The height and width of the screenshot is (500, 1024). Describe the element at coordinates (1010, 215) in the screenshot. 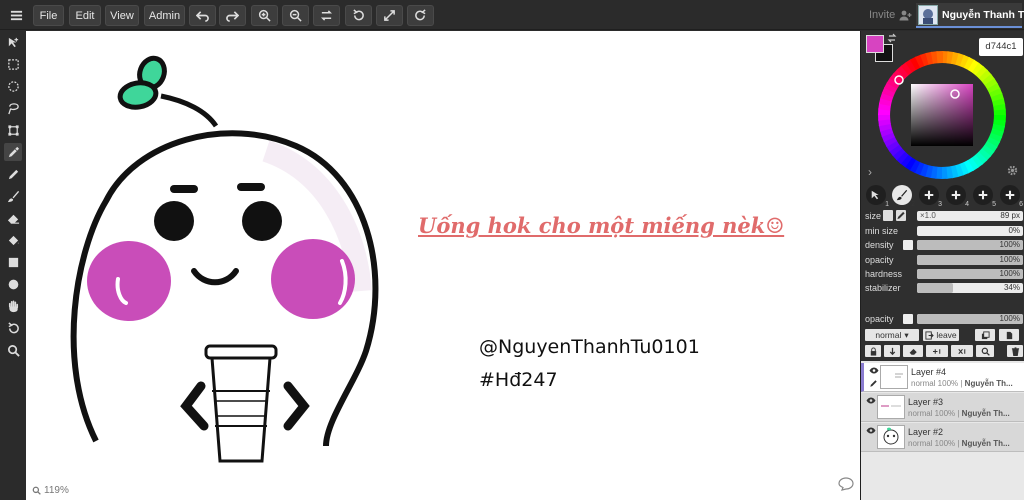

I see `size-value: 89 px` at that location.